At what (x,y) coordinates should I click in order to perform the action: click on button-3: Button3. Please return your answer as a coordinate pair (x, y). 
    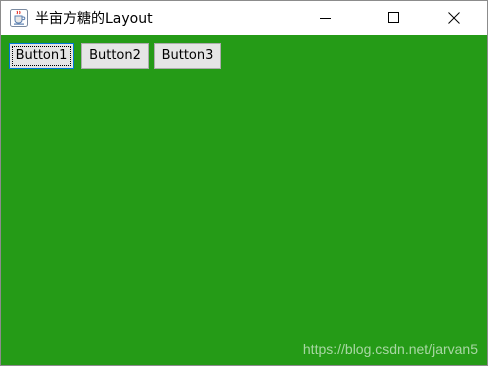
    Looking at the image, I should click on (187, 56).